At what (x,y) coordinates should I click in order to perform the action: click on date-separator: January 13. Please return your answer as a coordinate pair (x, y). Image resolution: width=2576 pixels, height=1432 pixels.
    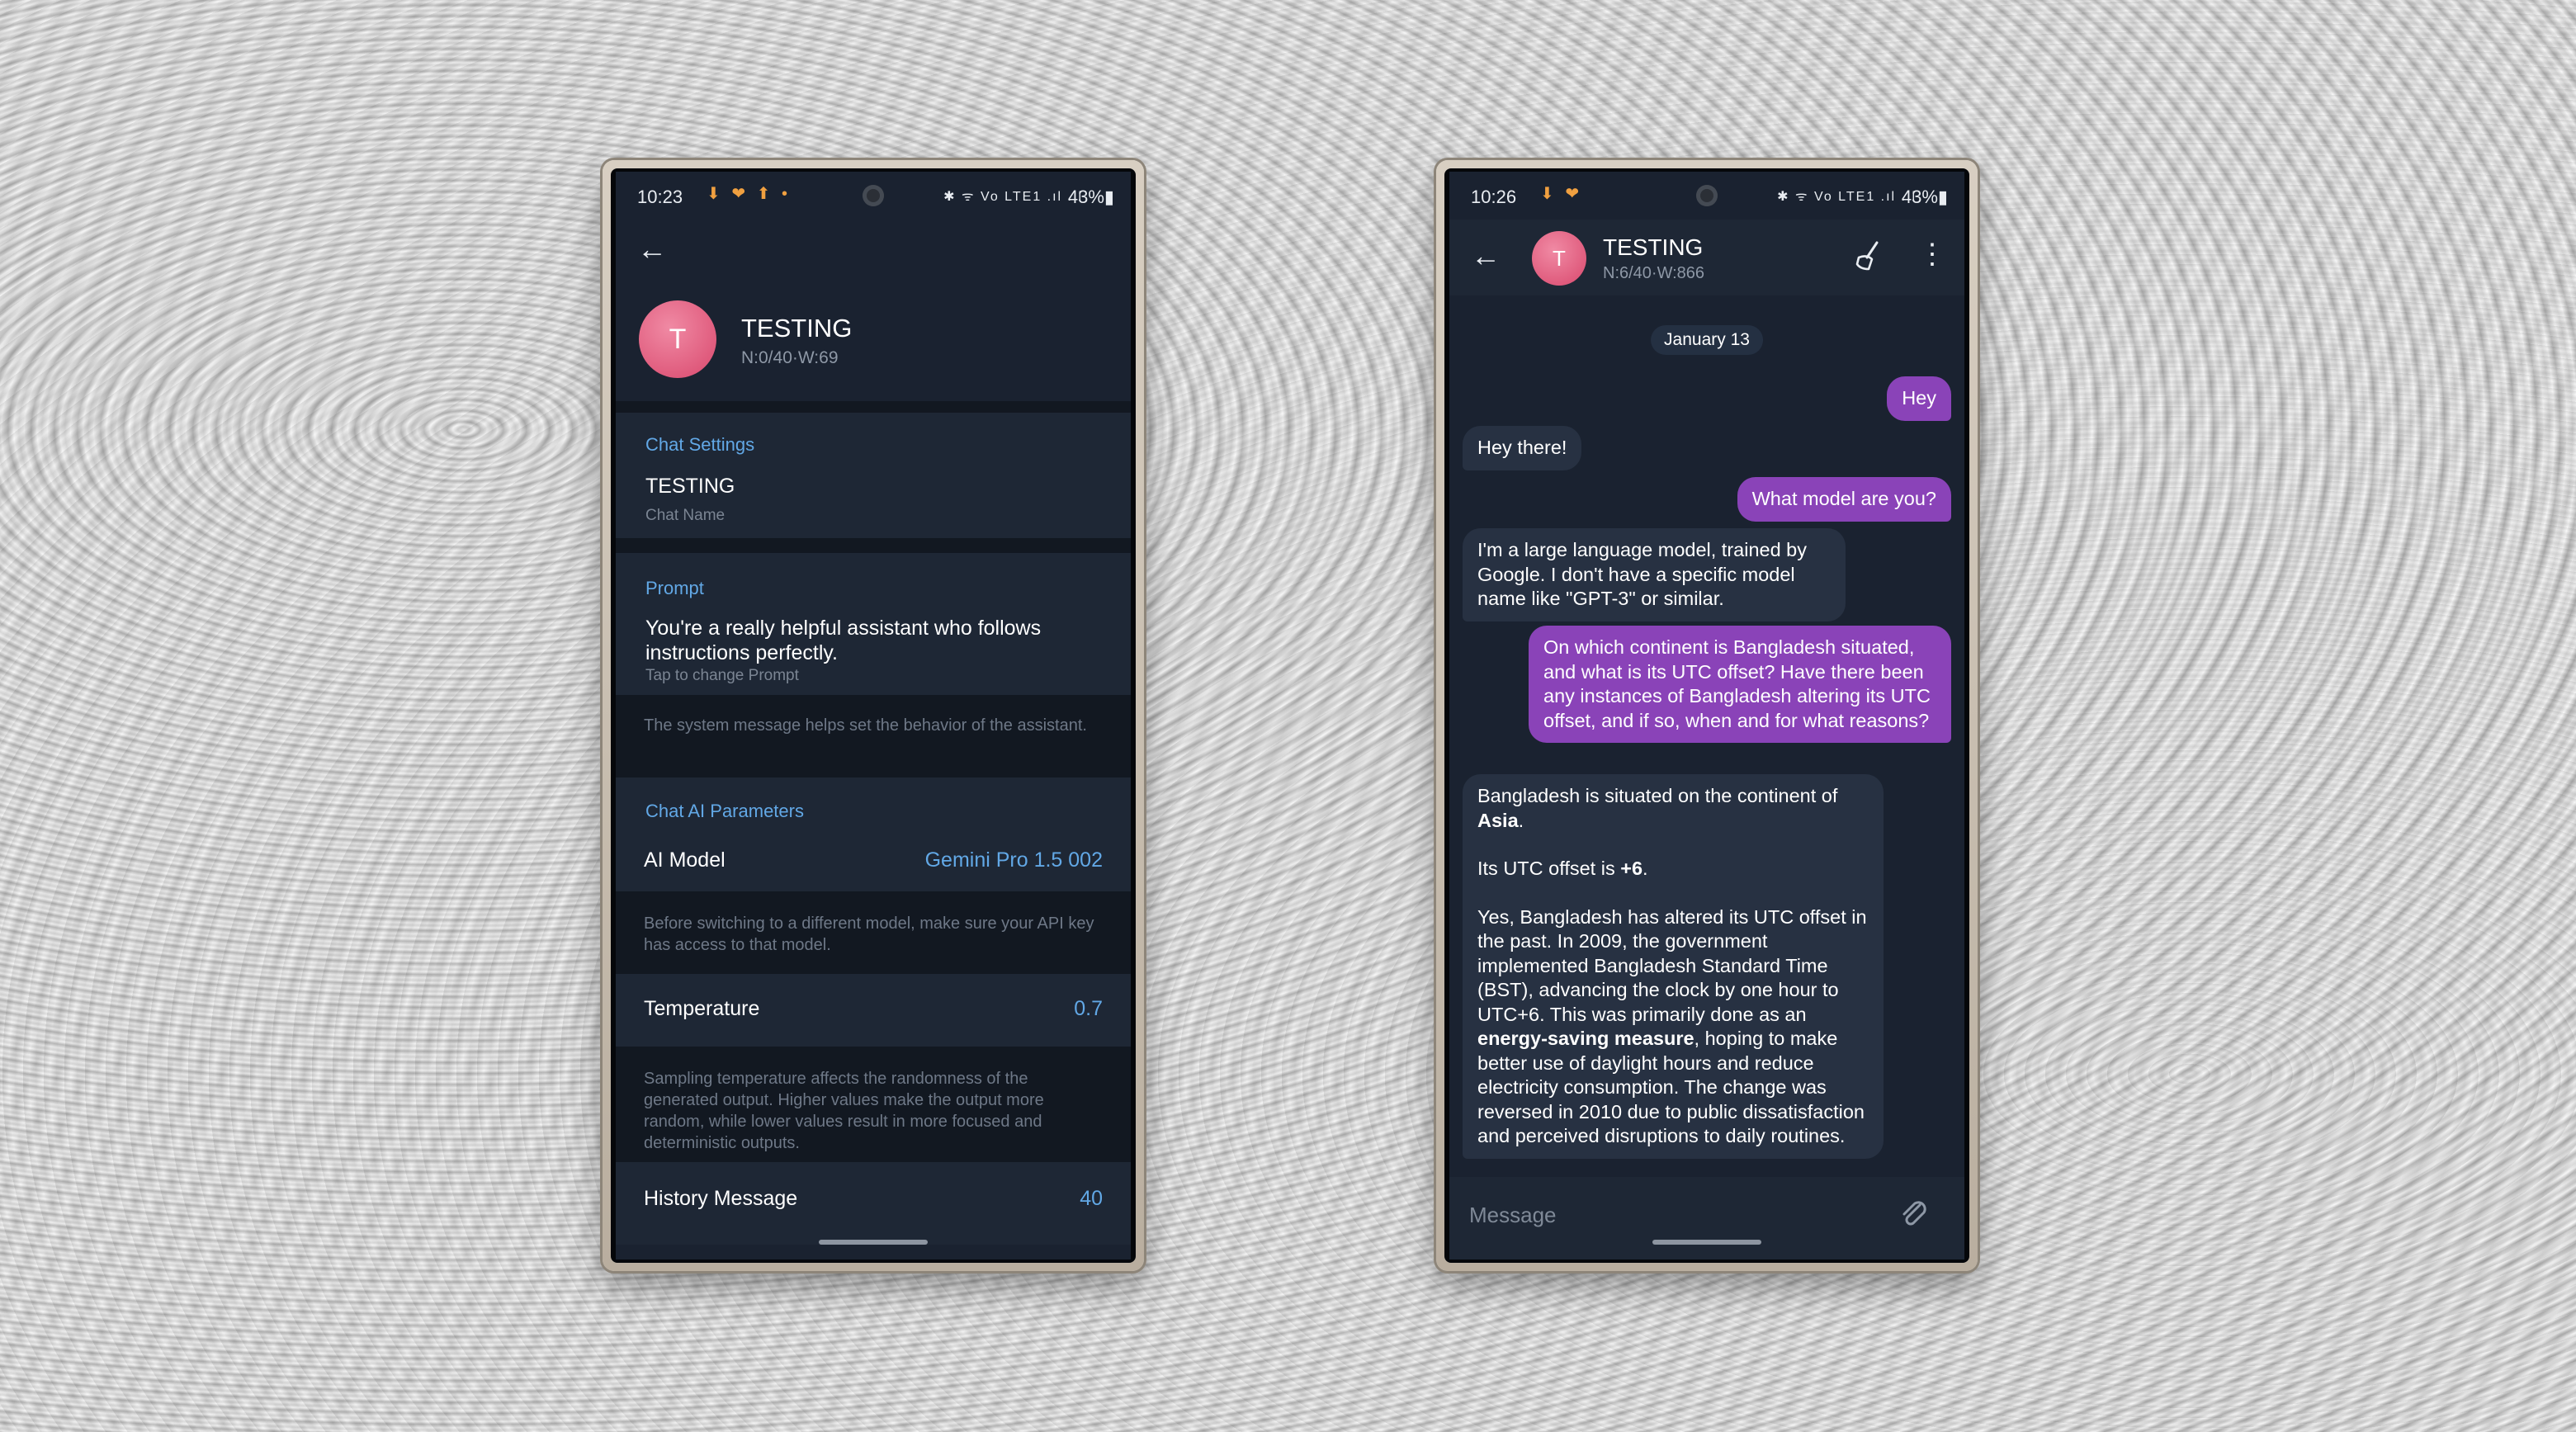
    Looking at the image, I should click on (1707, 340).